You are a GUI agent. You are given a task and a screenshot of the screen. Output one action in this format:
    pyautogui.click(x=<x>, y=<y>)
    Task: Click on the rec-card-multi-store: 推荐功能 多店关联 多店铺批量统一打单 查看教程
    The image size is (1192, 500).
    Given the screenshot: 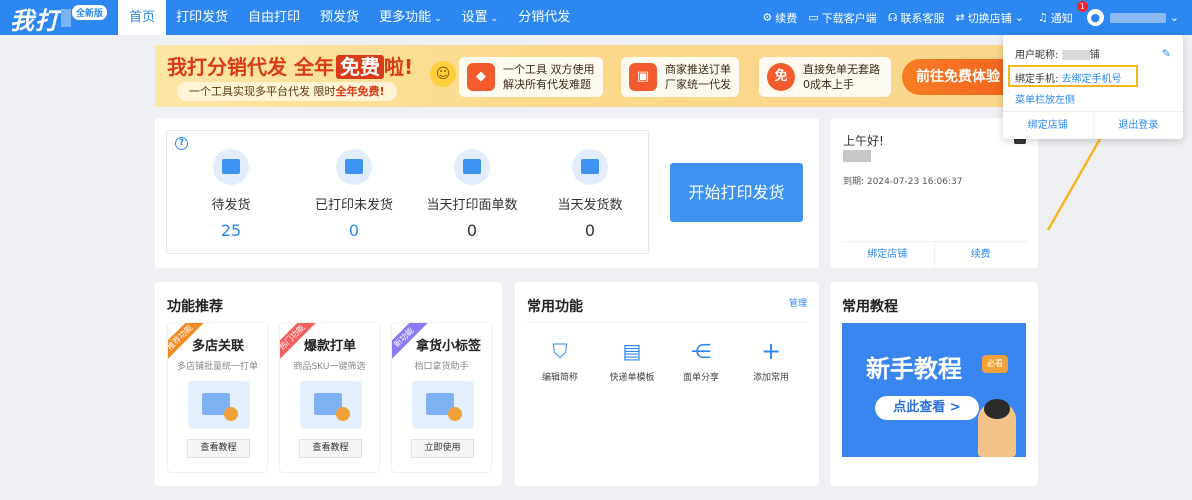 What is the action you would take?
    pyautogui.click(x=217, y=397)
    